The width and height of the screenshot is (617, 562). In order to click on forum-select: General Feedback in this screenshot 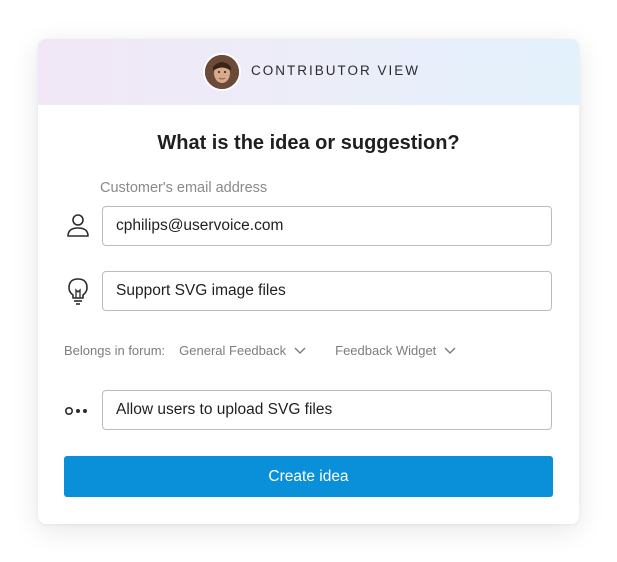, I will do `click(242, 350)`.